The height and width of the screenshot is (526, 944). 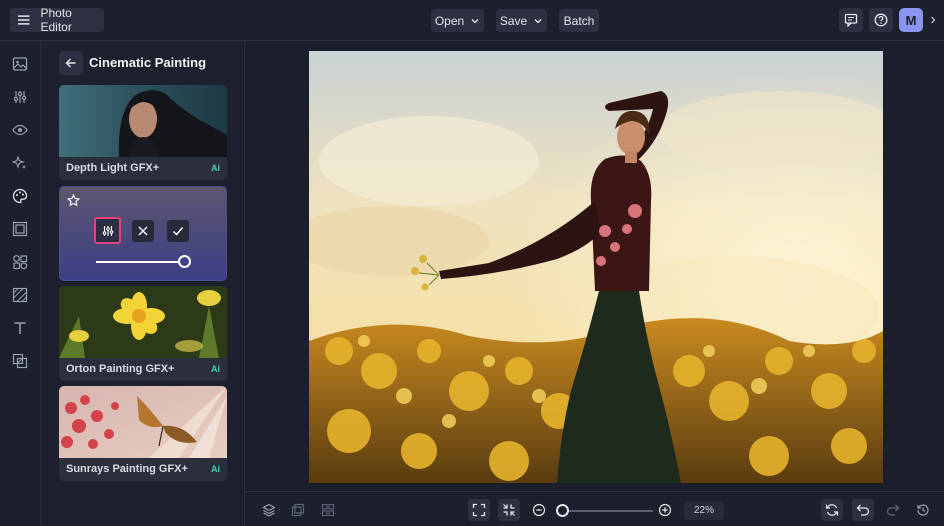 I want to click on orton-painting-thumbnail, so click(x=143, y=322).